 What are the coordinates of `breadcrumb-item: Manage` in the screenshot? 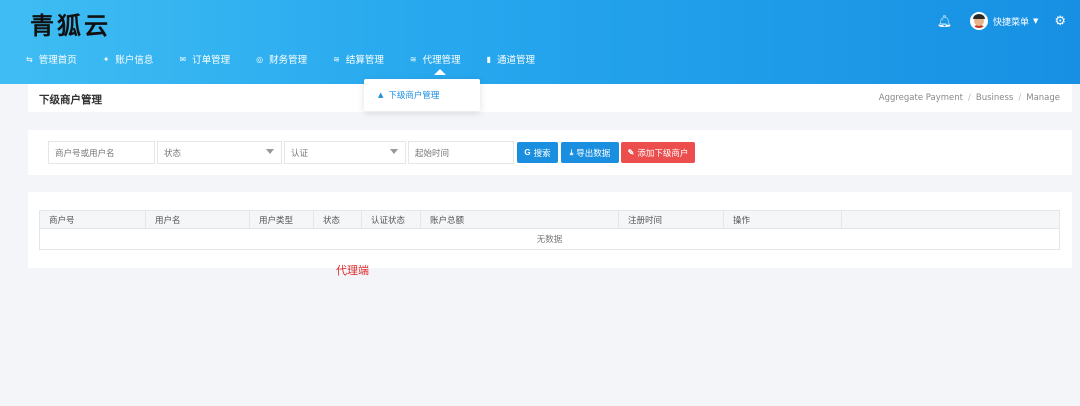 It's located at (1043, 98).